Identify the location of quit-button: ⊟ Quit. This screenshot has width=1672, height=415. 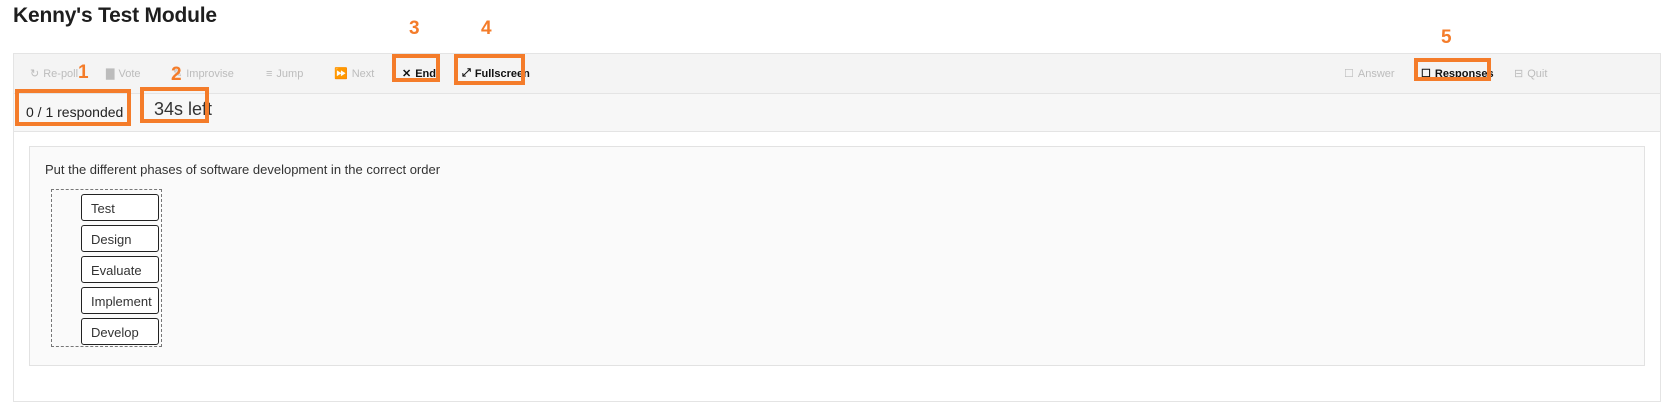
(1530, 73).